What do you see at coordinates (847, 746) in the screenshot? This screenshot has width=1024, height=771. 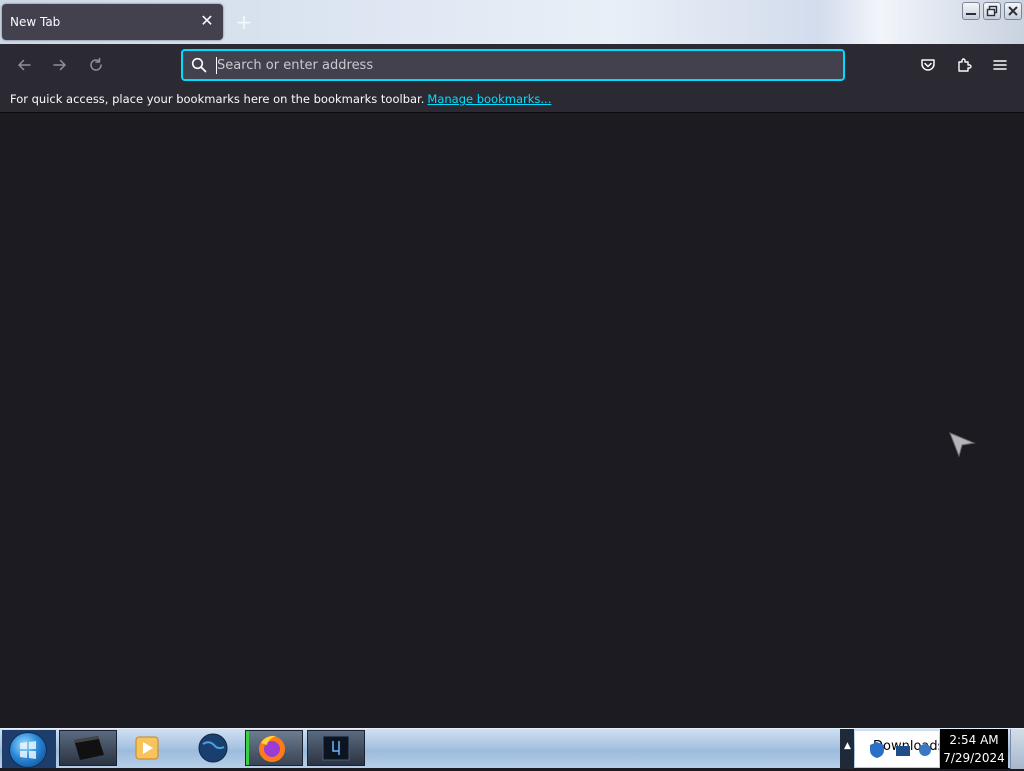 I see `show-hidden-icons-icon: ▲` at bounding box center [847, 746].